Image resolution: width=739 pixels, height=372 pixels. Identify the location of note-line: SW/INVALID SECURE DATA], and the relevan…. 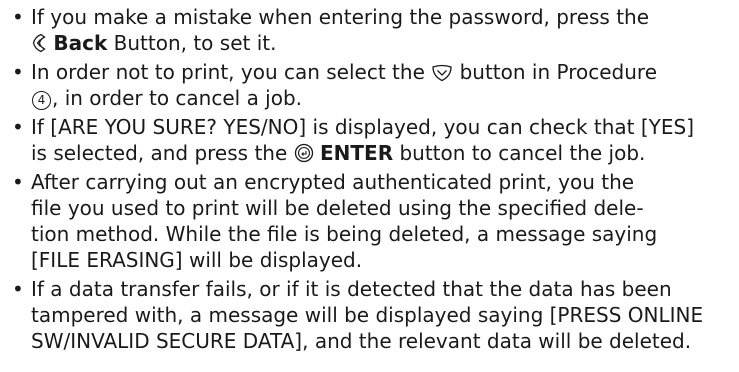
(361, 341).